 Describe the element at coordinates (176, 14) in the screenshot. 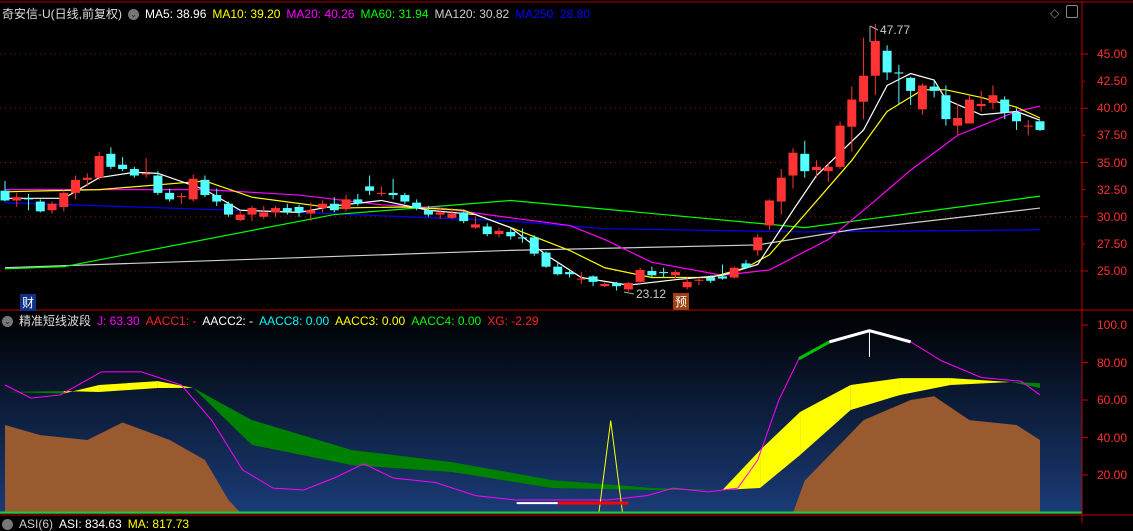

I see `main-indicator-label: MA5: 38.96` at that location.